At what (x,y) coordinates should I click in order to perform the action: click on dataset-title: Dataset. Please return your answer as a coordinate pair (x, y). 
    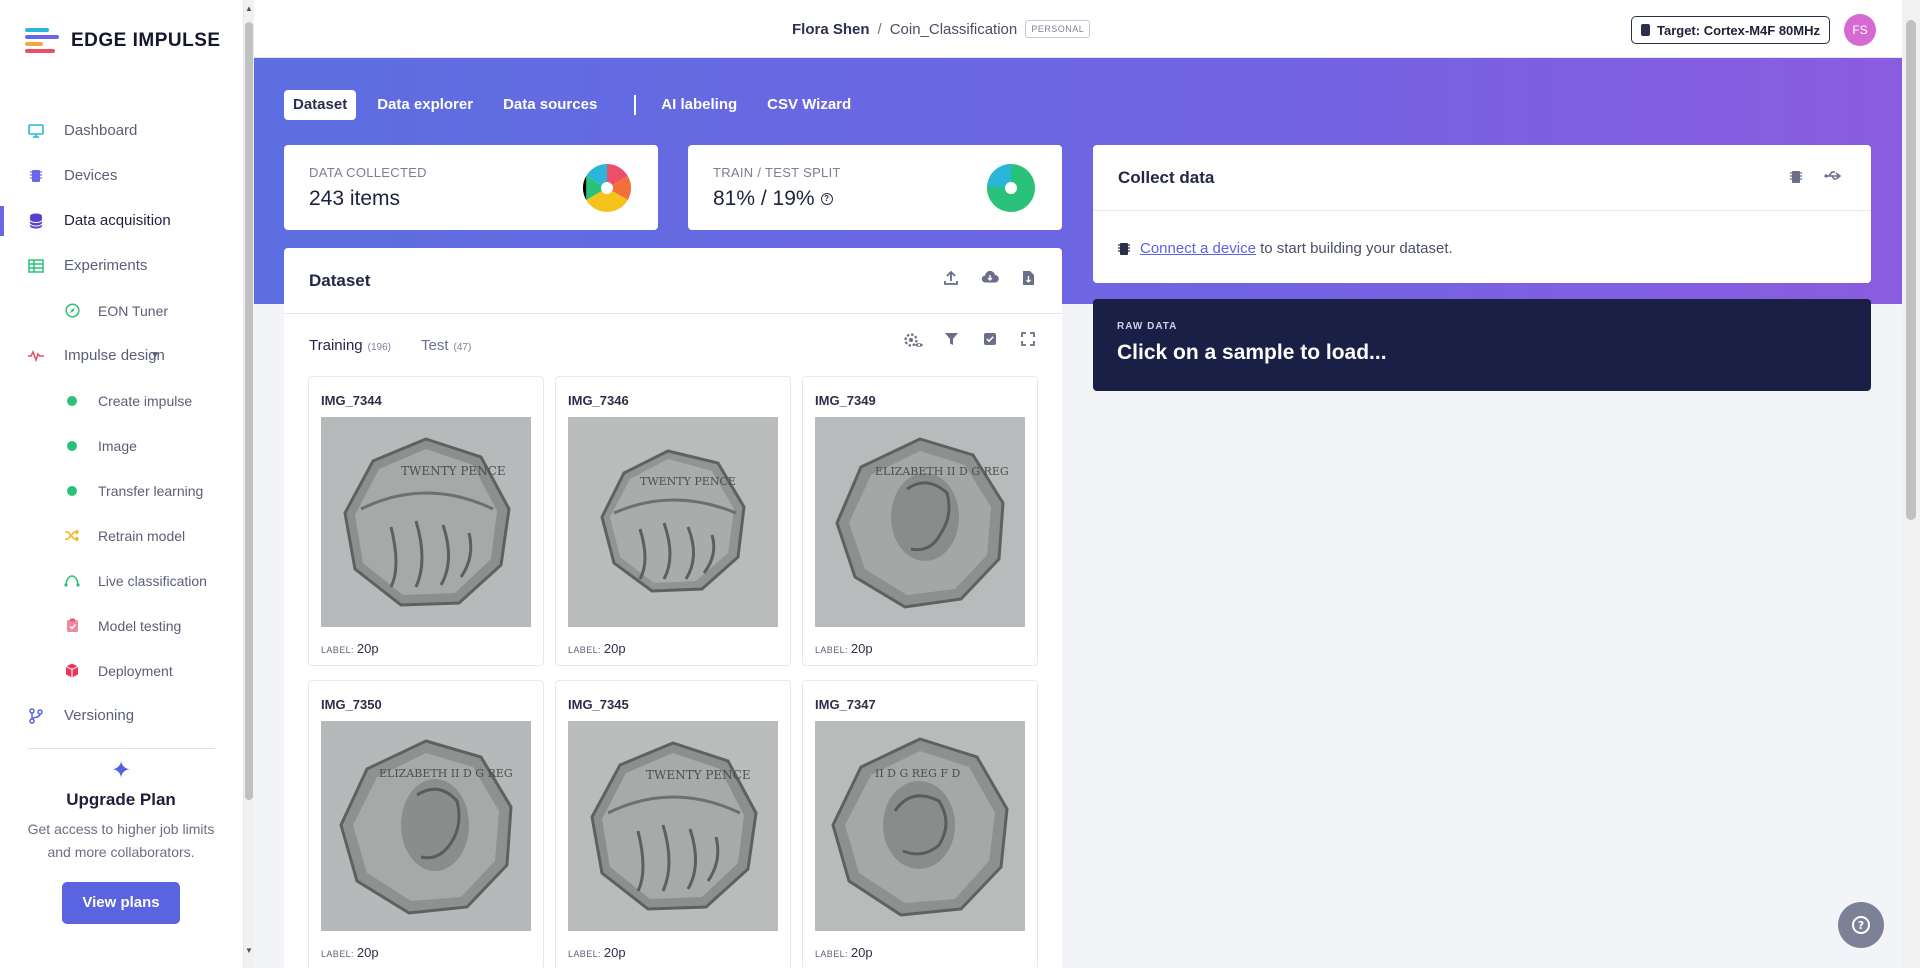
    Looking at the image, I should click on (340, 280).